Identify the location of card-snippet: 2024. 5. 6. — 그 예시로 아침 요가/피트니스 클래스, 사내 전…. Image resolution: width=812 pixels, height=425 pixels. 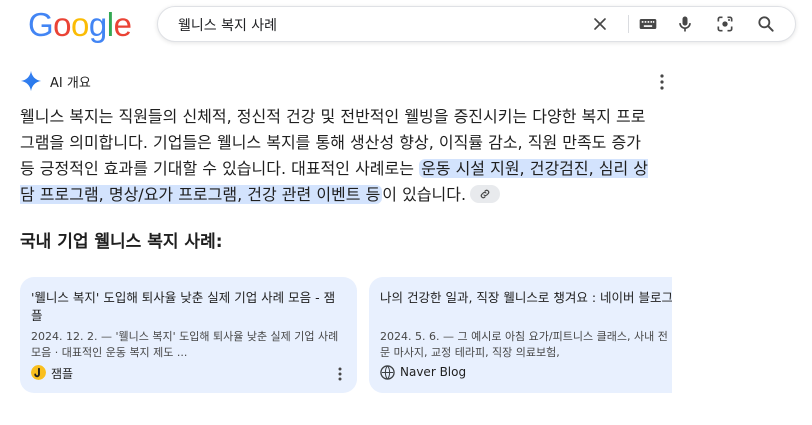
(524, 344).